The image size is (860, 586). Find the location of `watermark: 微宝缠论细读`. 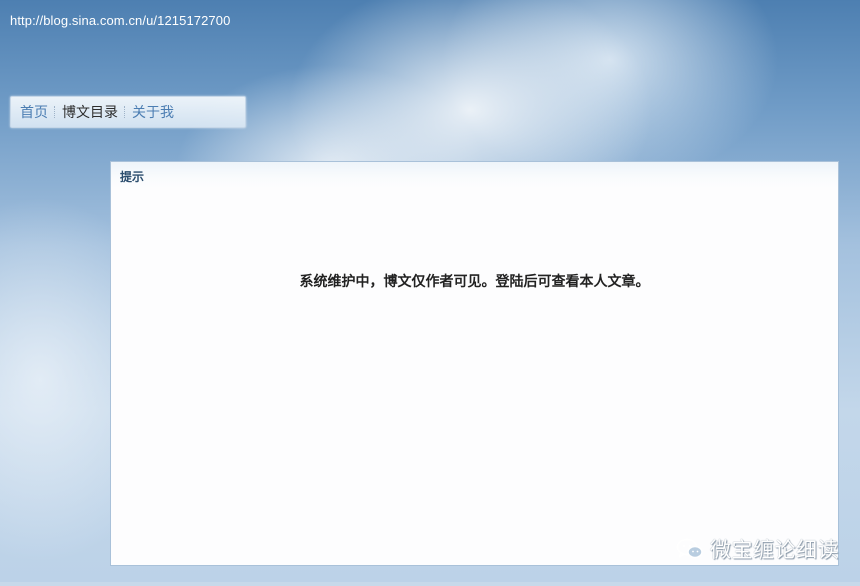

watermark: 微宝缠论细读 is located at coordinates (757, 549).